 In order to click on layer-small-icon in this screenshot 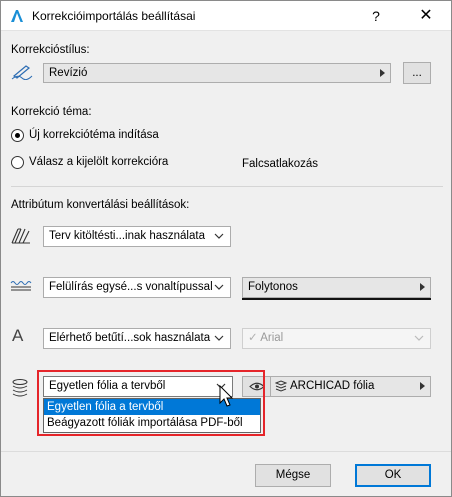, I will do `click(281, 386)`.